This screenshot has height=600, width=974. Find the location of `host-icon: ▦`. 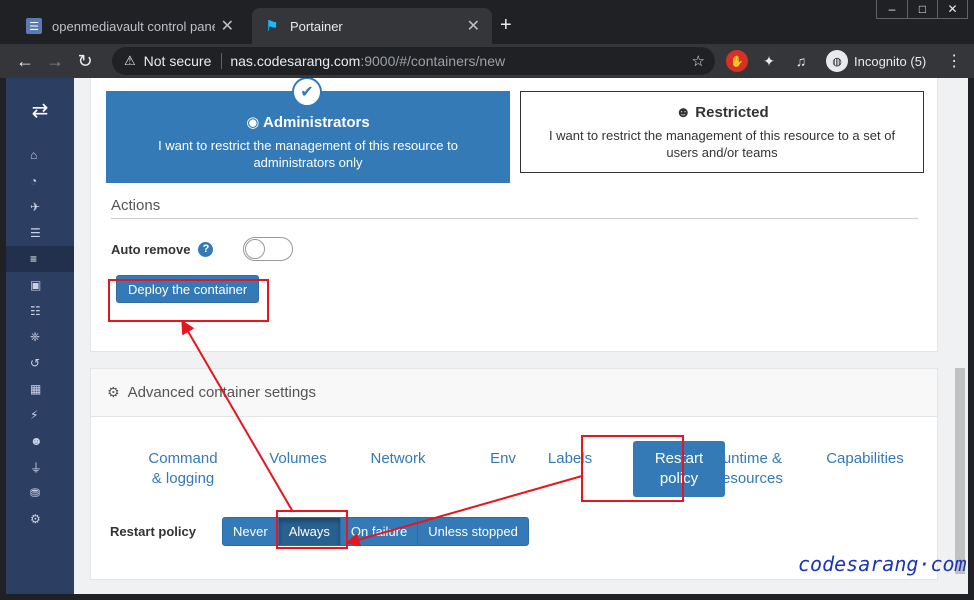

host-icon: ▦ is located at coordinates (36, 389).